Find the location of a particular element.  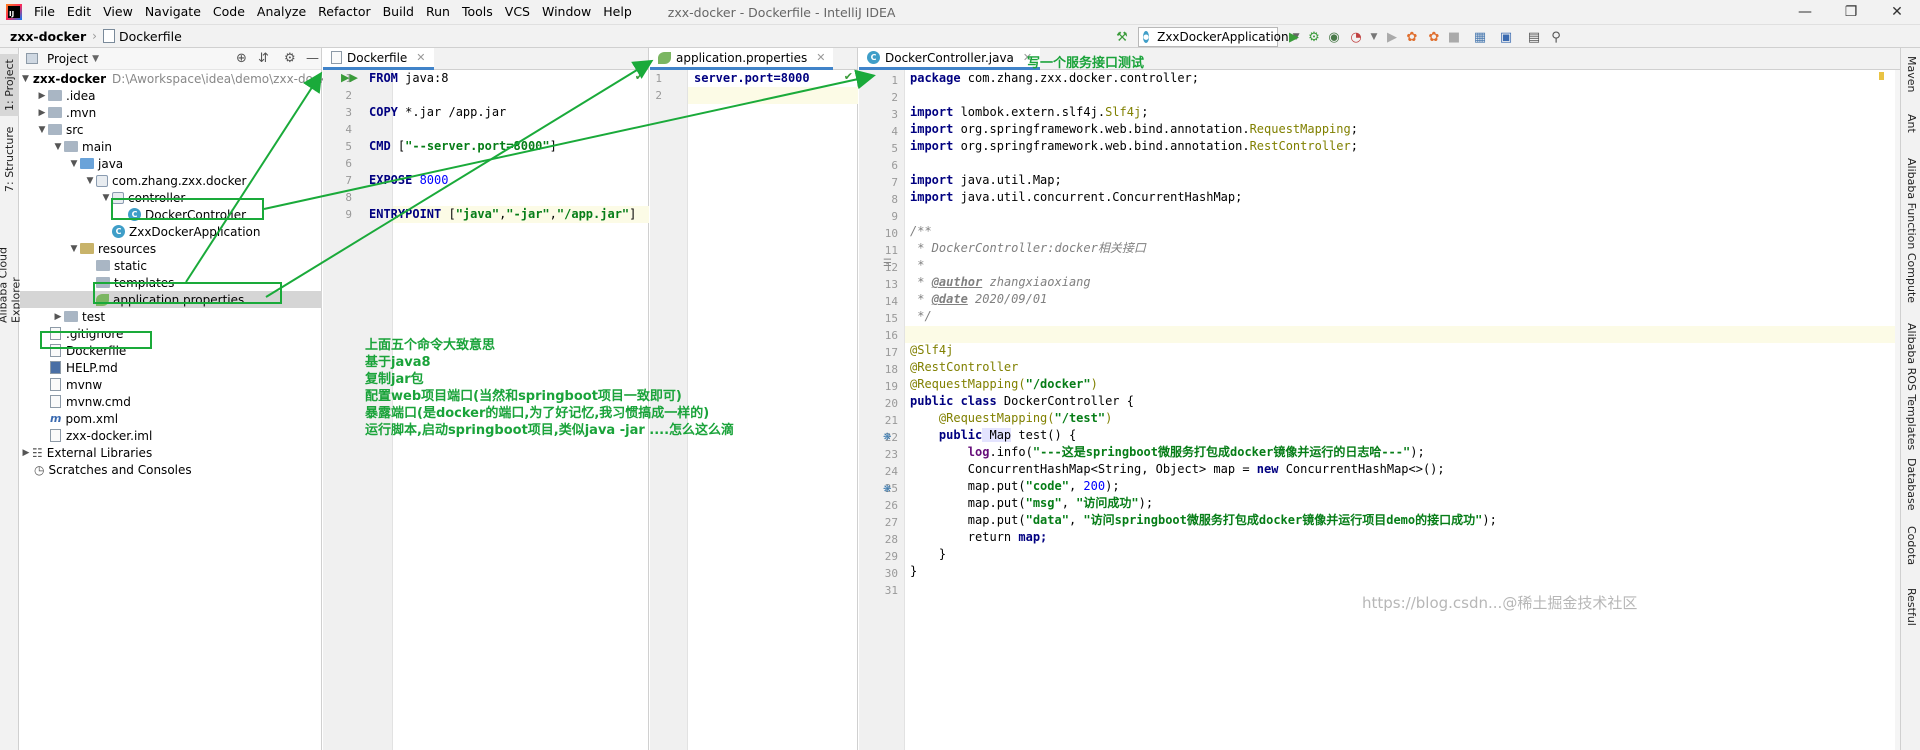

tree-item-package: ▼ com.zhang.zxx.docker is located at coordinates (171, 180).